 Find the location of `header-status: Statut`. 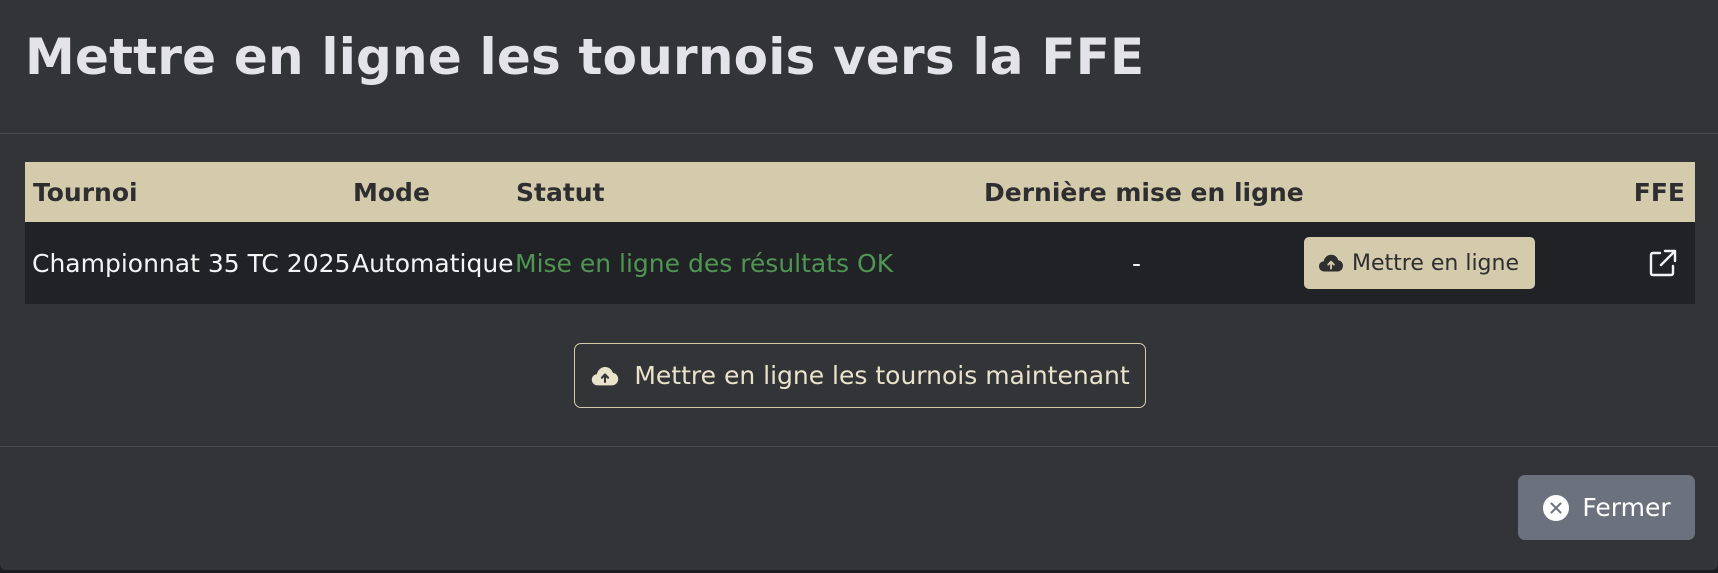

header-status: Statut is located at coordinates (560, 192).